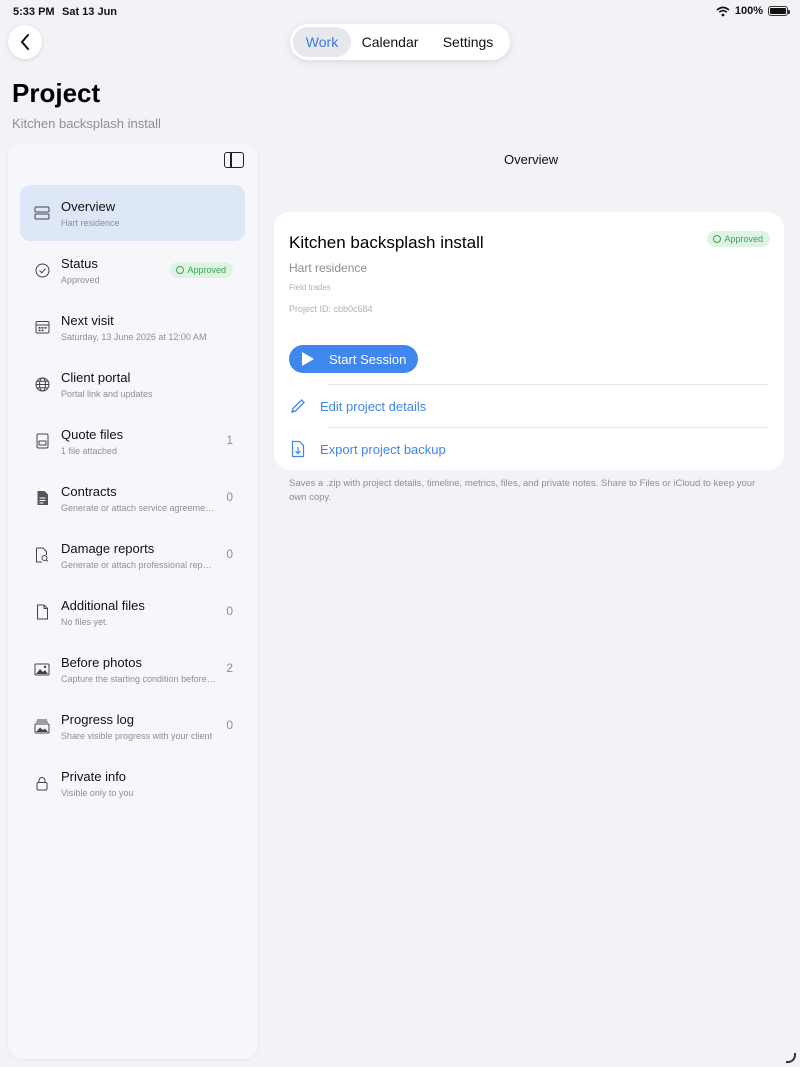 This screenshot has width=800, height=1067. What do you see at coordinates (468, 42) in the screenshot?
I see `tab-settings: Settings` at bounding box center [468, 42].